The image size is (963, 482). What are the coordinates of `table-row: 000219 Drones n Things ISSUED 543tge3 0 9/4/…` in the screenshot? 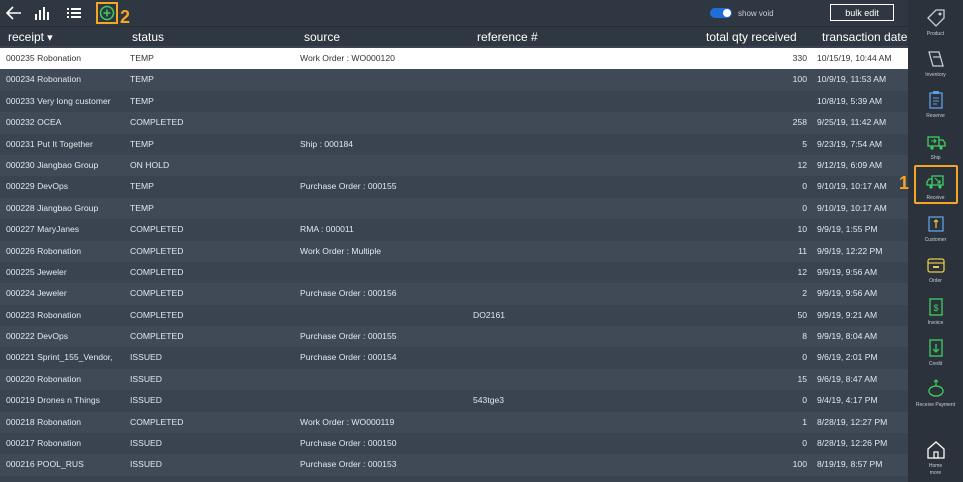 It's located at (454, 401).